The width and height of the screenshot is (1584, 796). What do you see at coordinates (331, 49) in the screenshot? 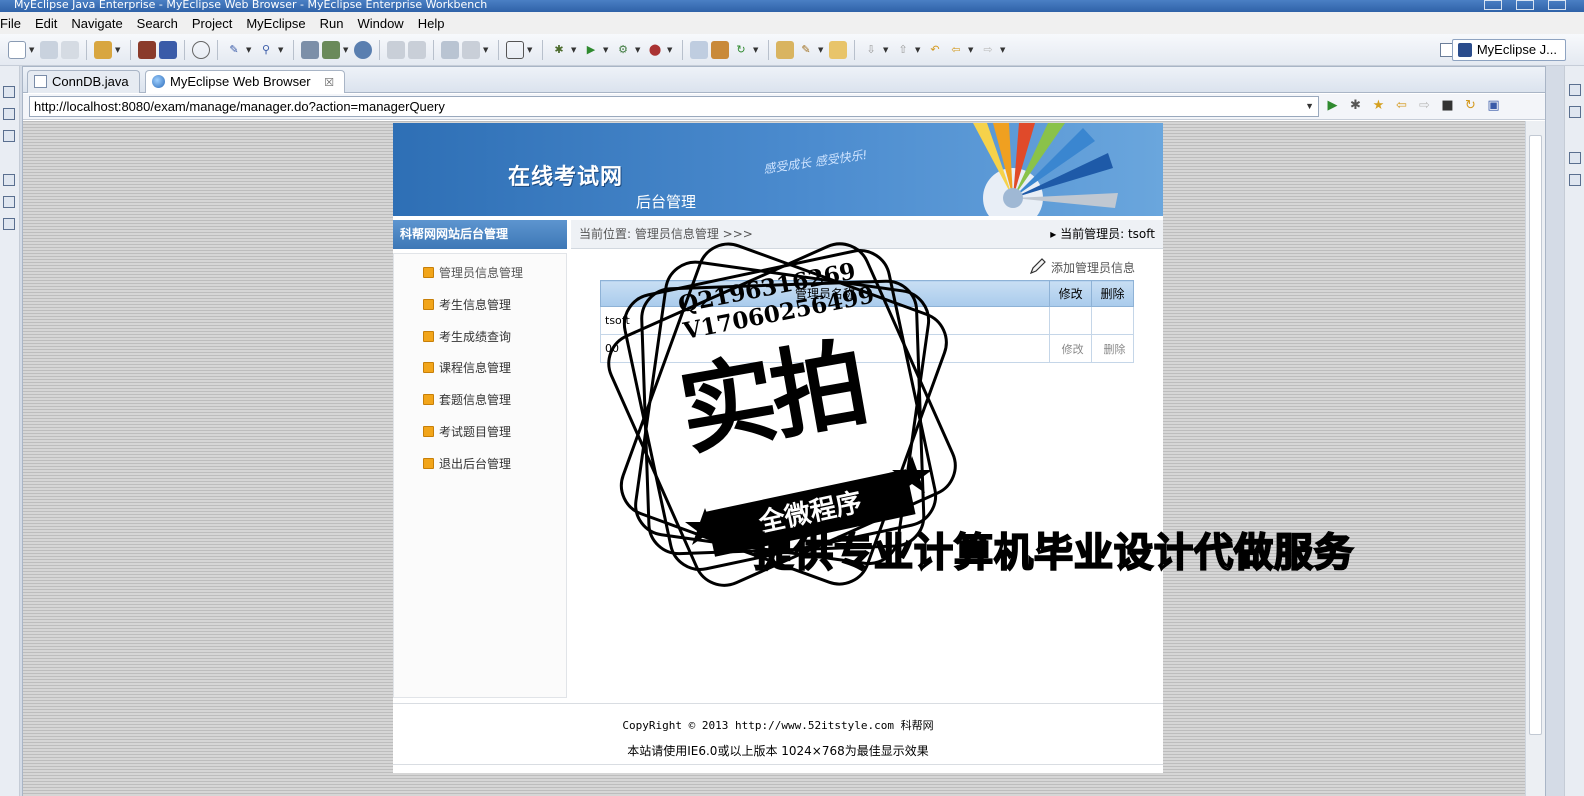
I see `outline-icon` at bounding box center [331, 49].